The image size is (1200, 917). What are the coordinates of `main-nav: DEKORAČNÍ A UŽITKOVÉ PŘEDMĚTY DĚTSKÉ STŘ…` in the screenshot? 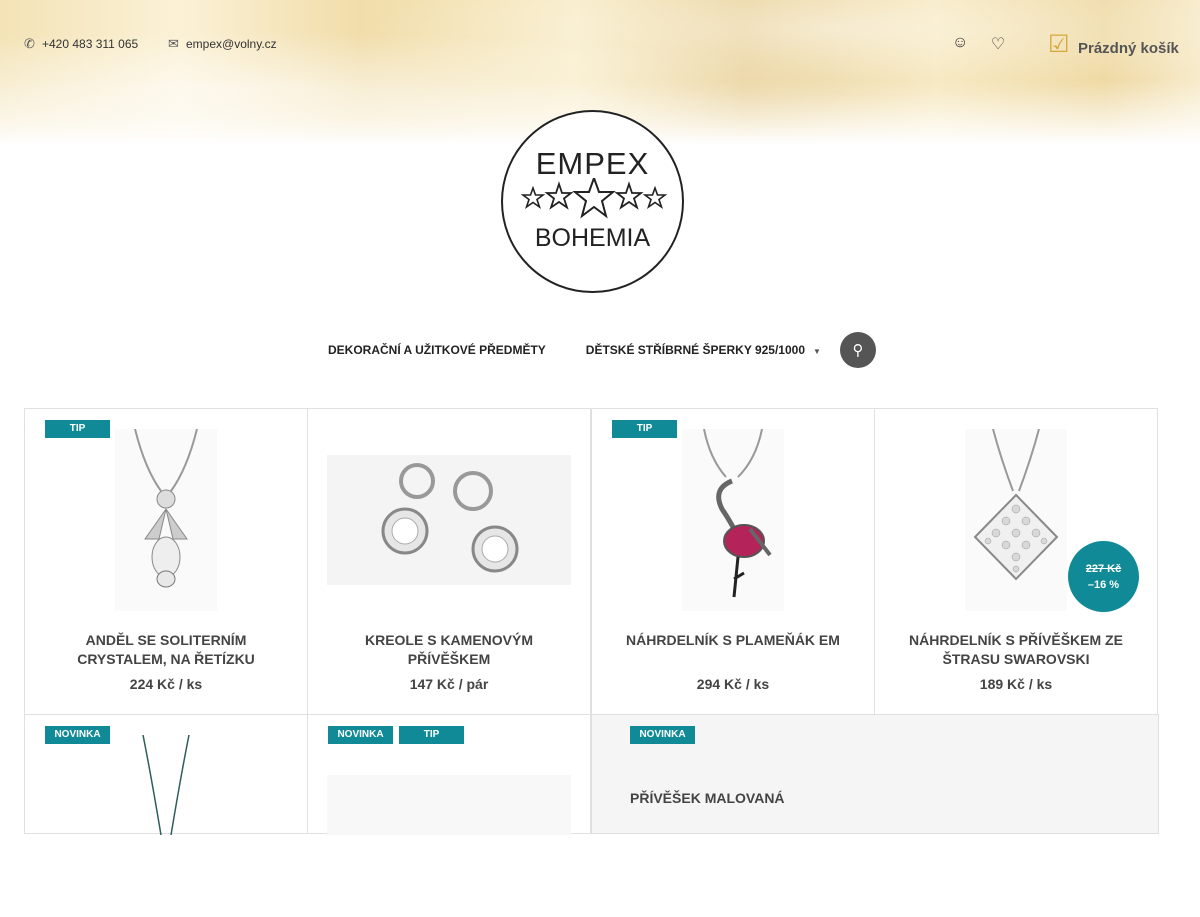 It's located at (602, 350).